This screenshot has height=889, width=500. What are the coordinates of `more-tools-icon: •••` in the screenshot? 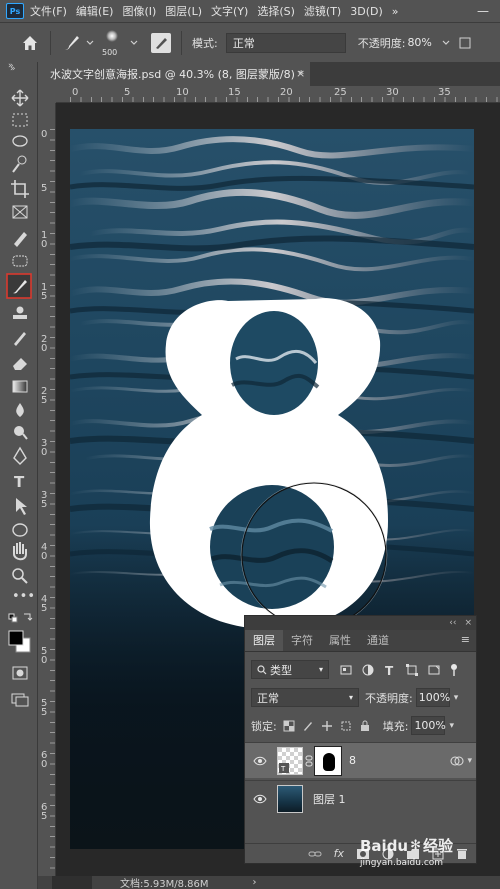 It's located at (23, 596).